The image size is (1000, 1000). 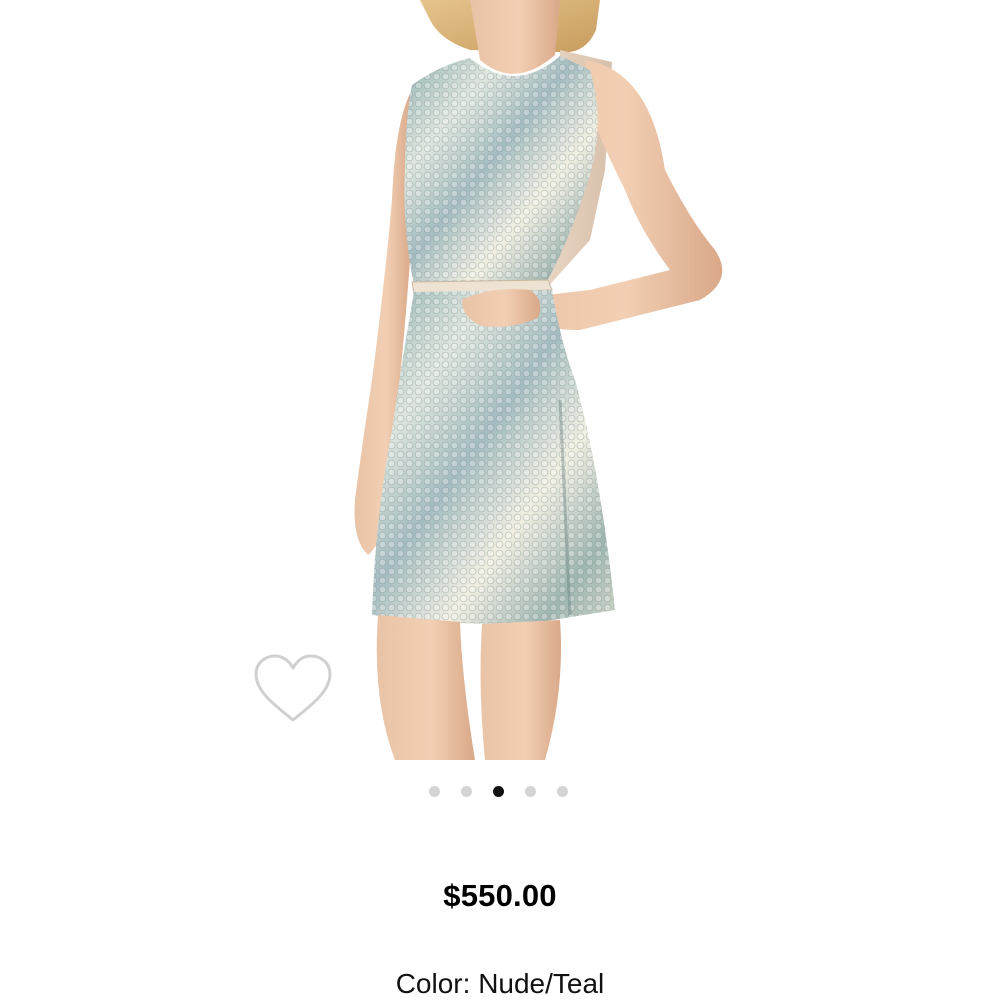 I want to click on color-label: Color:, so click(x=433, y=983).